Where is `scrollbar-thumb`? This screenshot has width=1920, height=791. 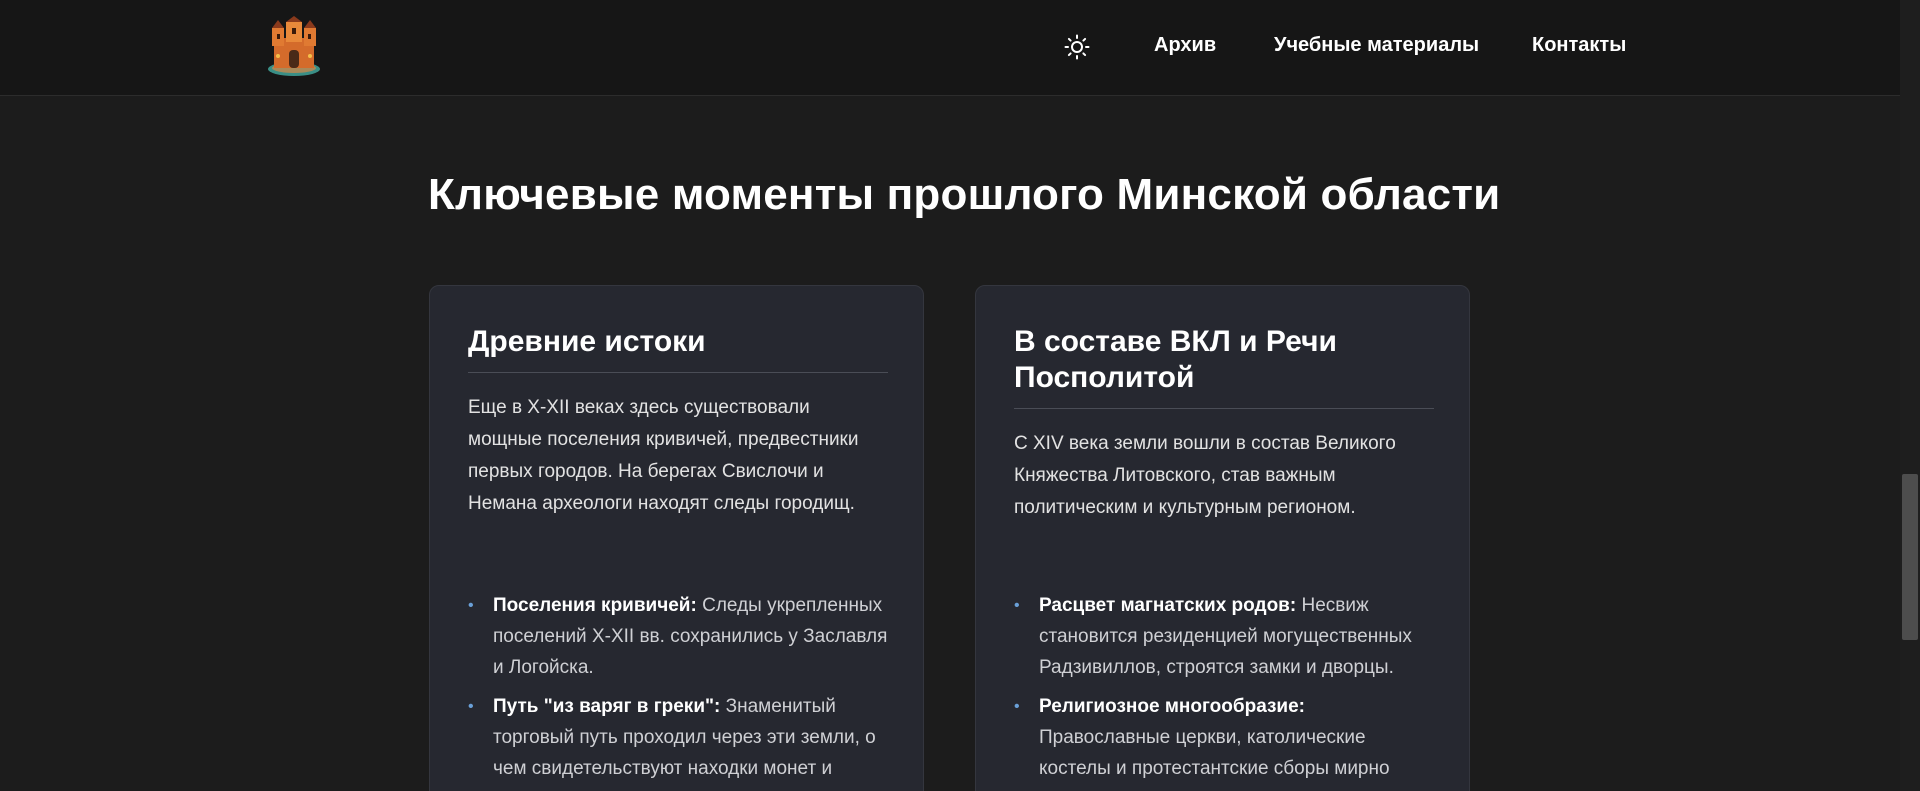
scrollbar-thumb is located at coordinates (1910, 557).